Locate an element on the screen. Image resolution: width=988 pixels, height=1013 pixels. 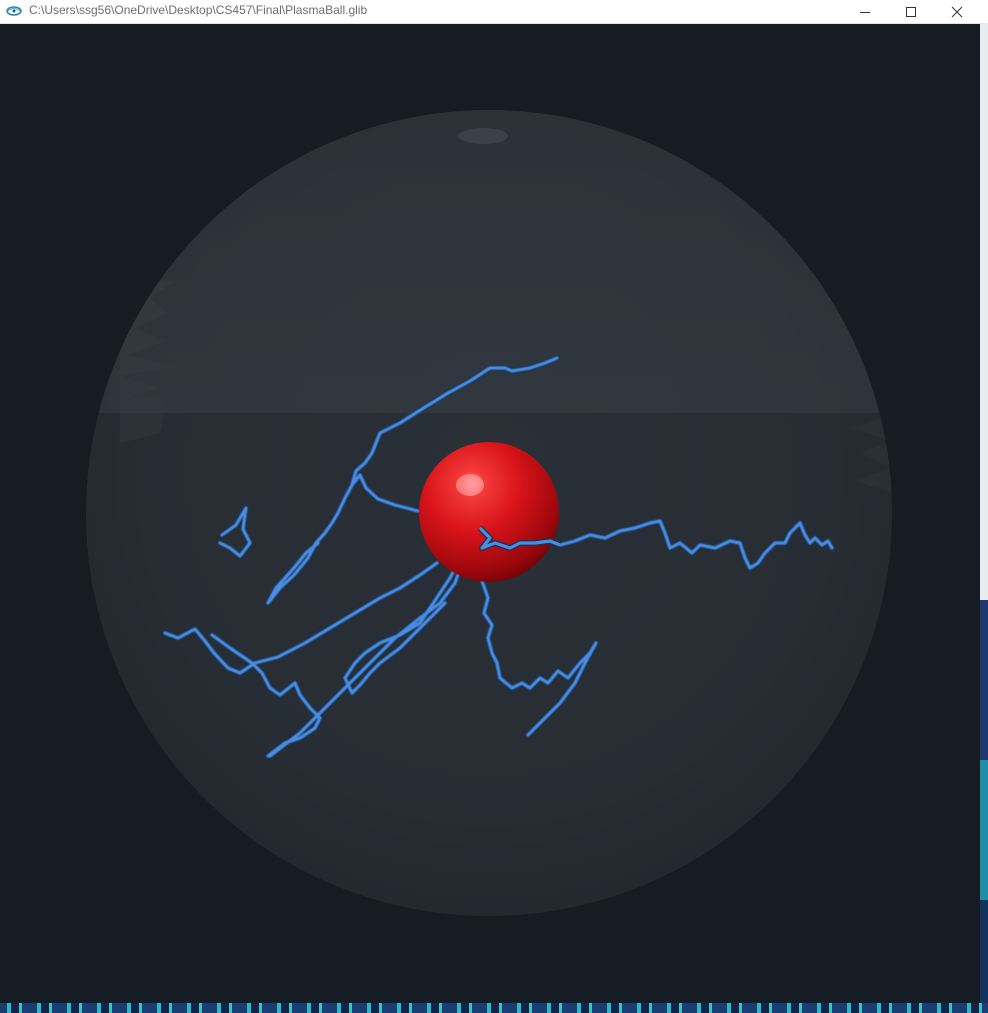
center-electrode-sphere is located at coordinates (489, 512).